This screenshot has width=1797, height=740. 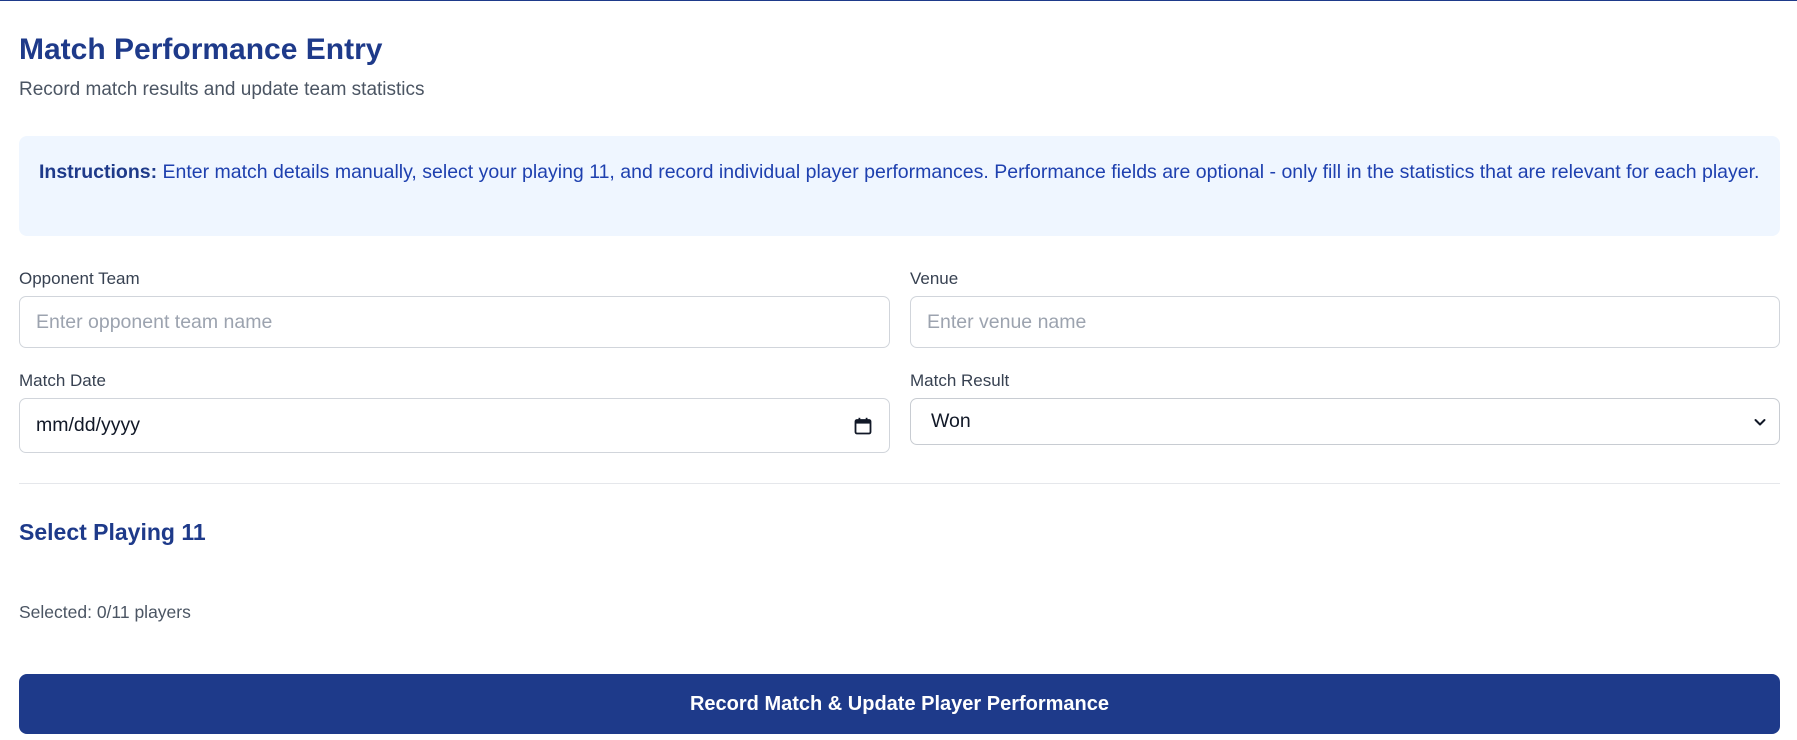 I want to click on venue-label: Venue, so click(x=934, y=278).